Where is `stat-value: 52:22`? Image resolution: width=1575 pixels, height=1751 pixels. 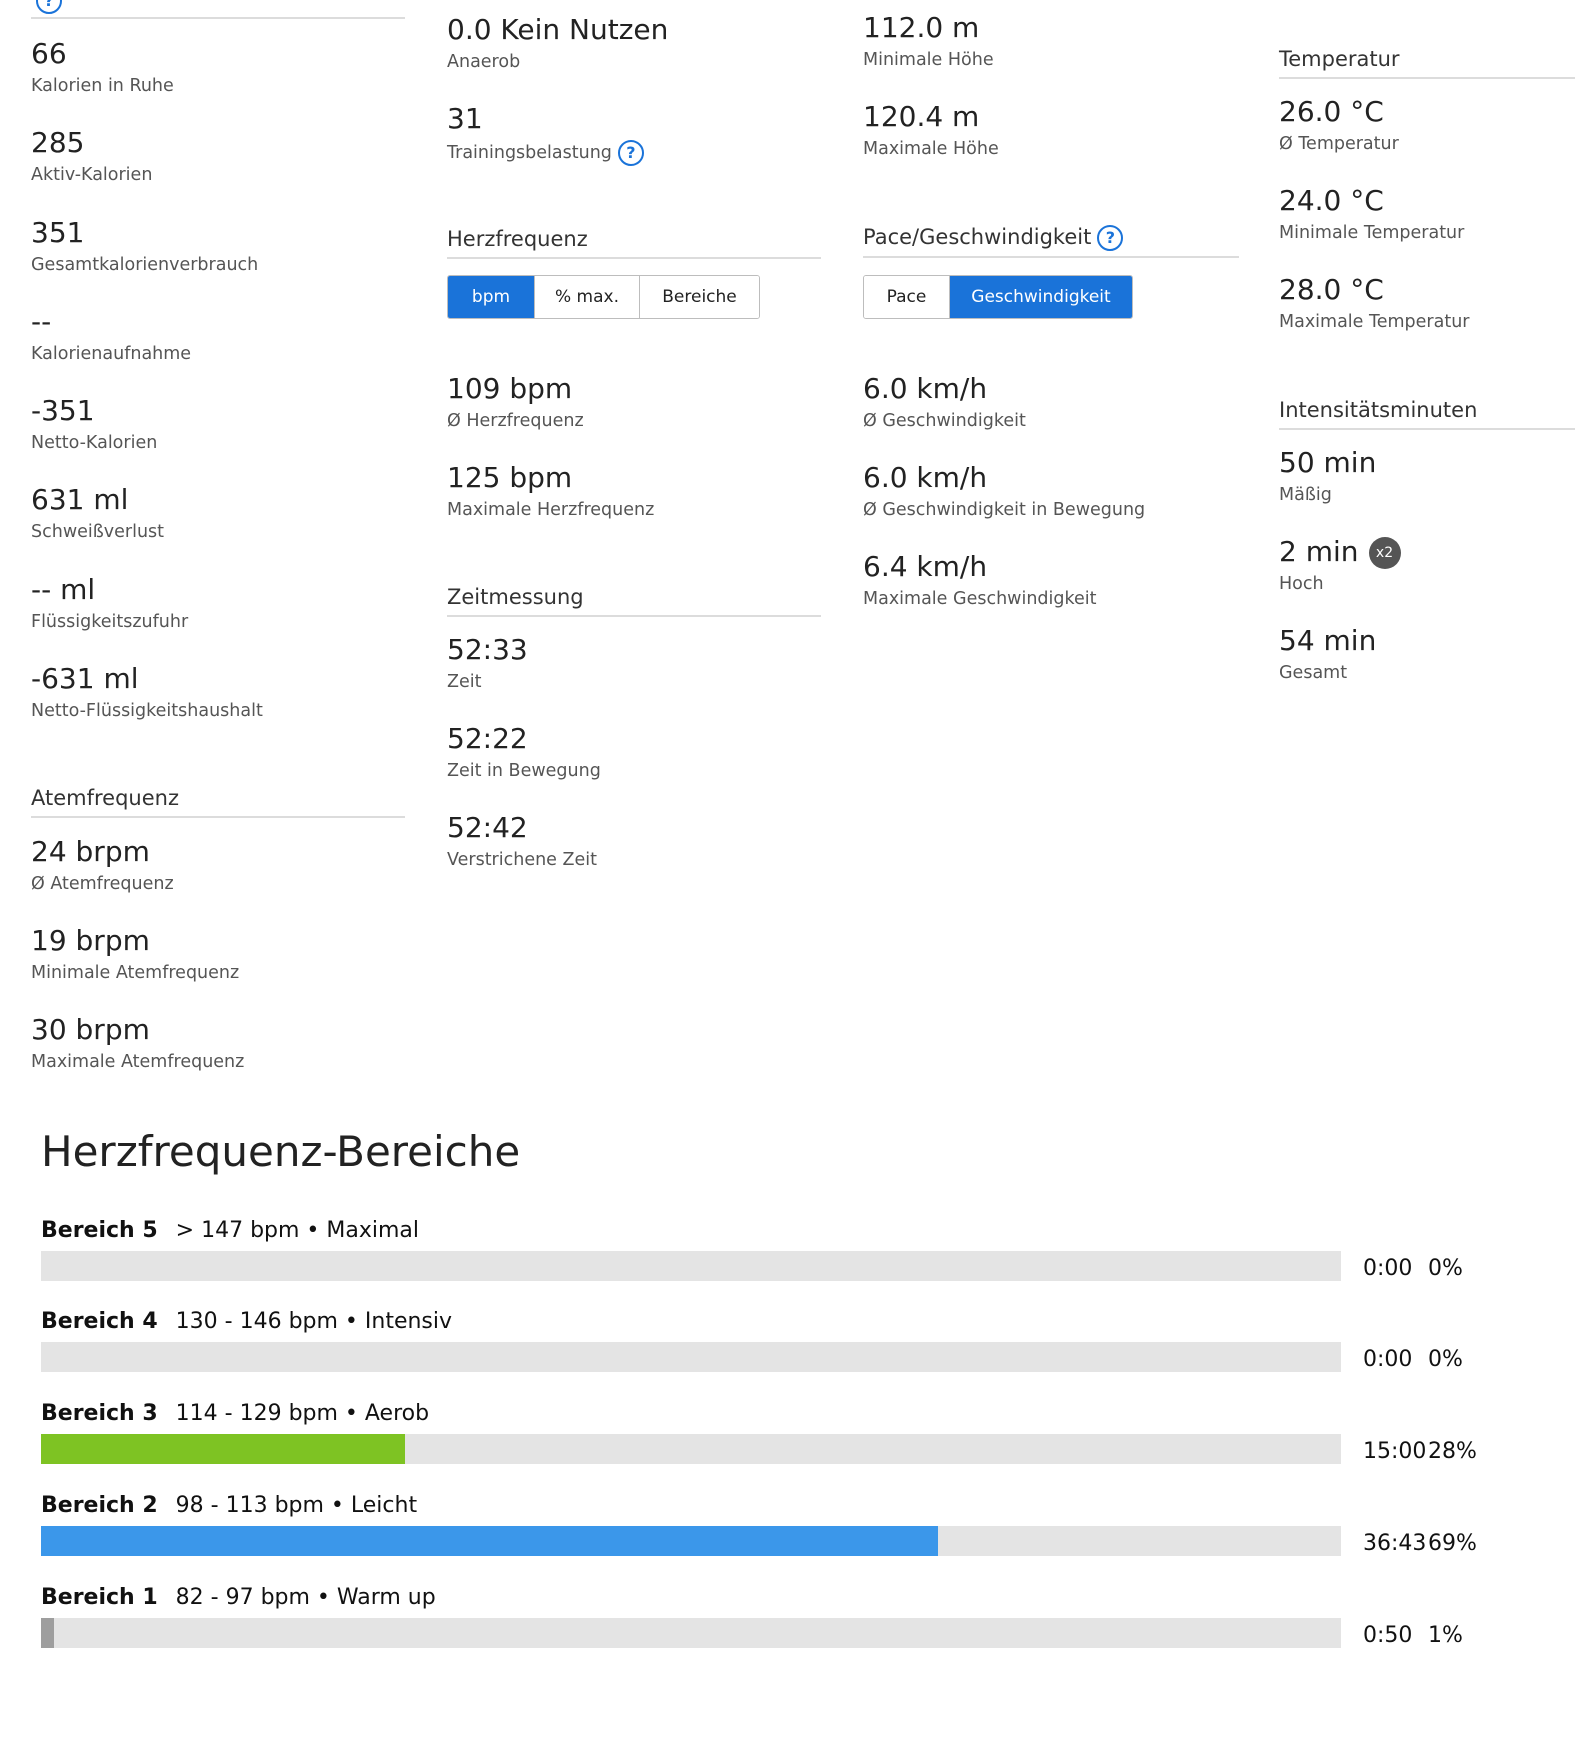
stat-value: 52:22 is located at coordinates (487, 738).